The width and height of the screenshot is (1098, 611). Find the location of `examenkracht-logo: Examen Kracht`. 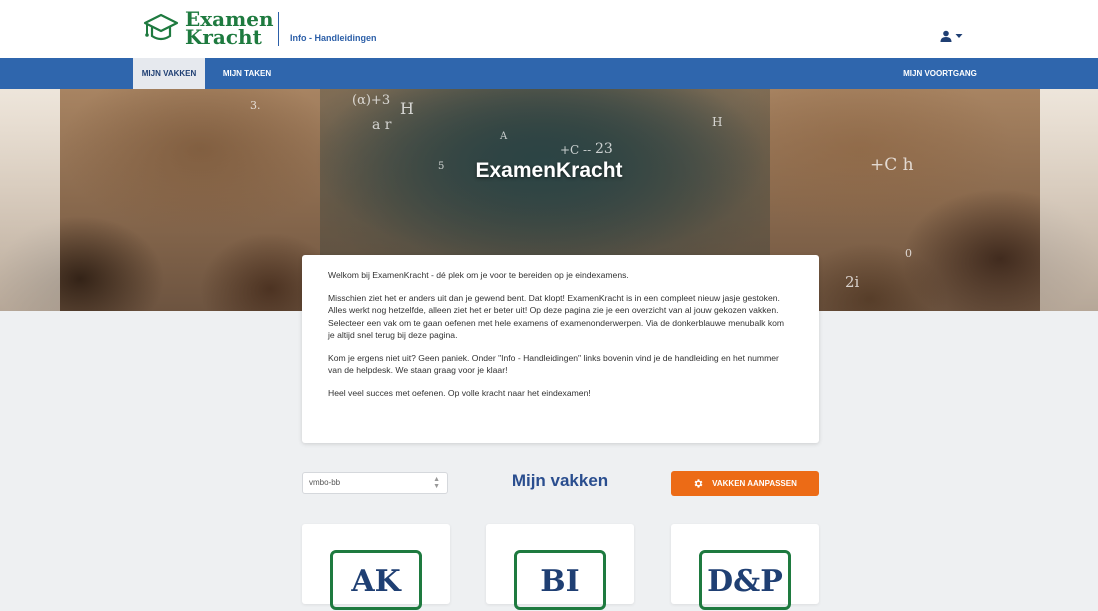

examenkracht-logo: Examen Kracht is located at coordinates (208, 29).